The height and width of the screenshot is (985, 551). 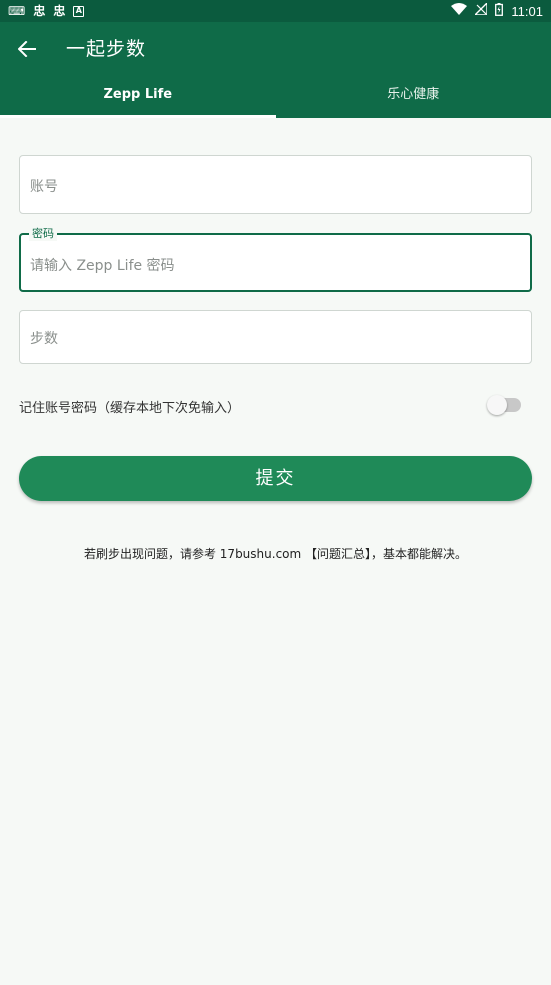 What do you see at coordinates (275, 184) in the screenshot?
I see `account-field: 账号` at bounding box center [275, 184].